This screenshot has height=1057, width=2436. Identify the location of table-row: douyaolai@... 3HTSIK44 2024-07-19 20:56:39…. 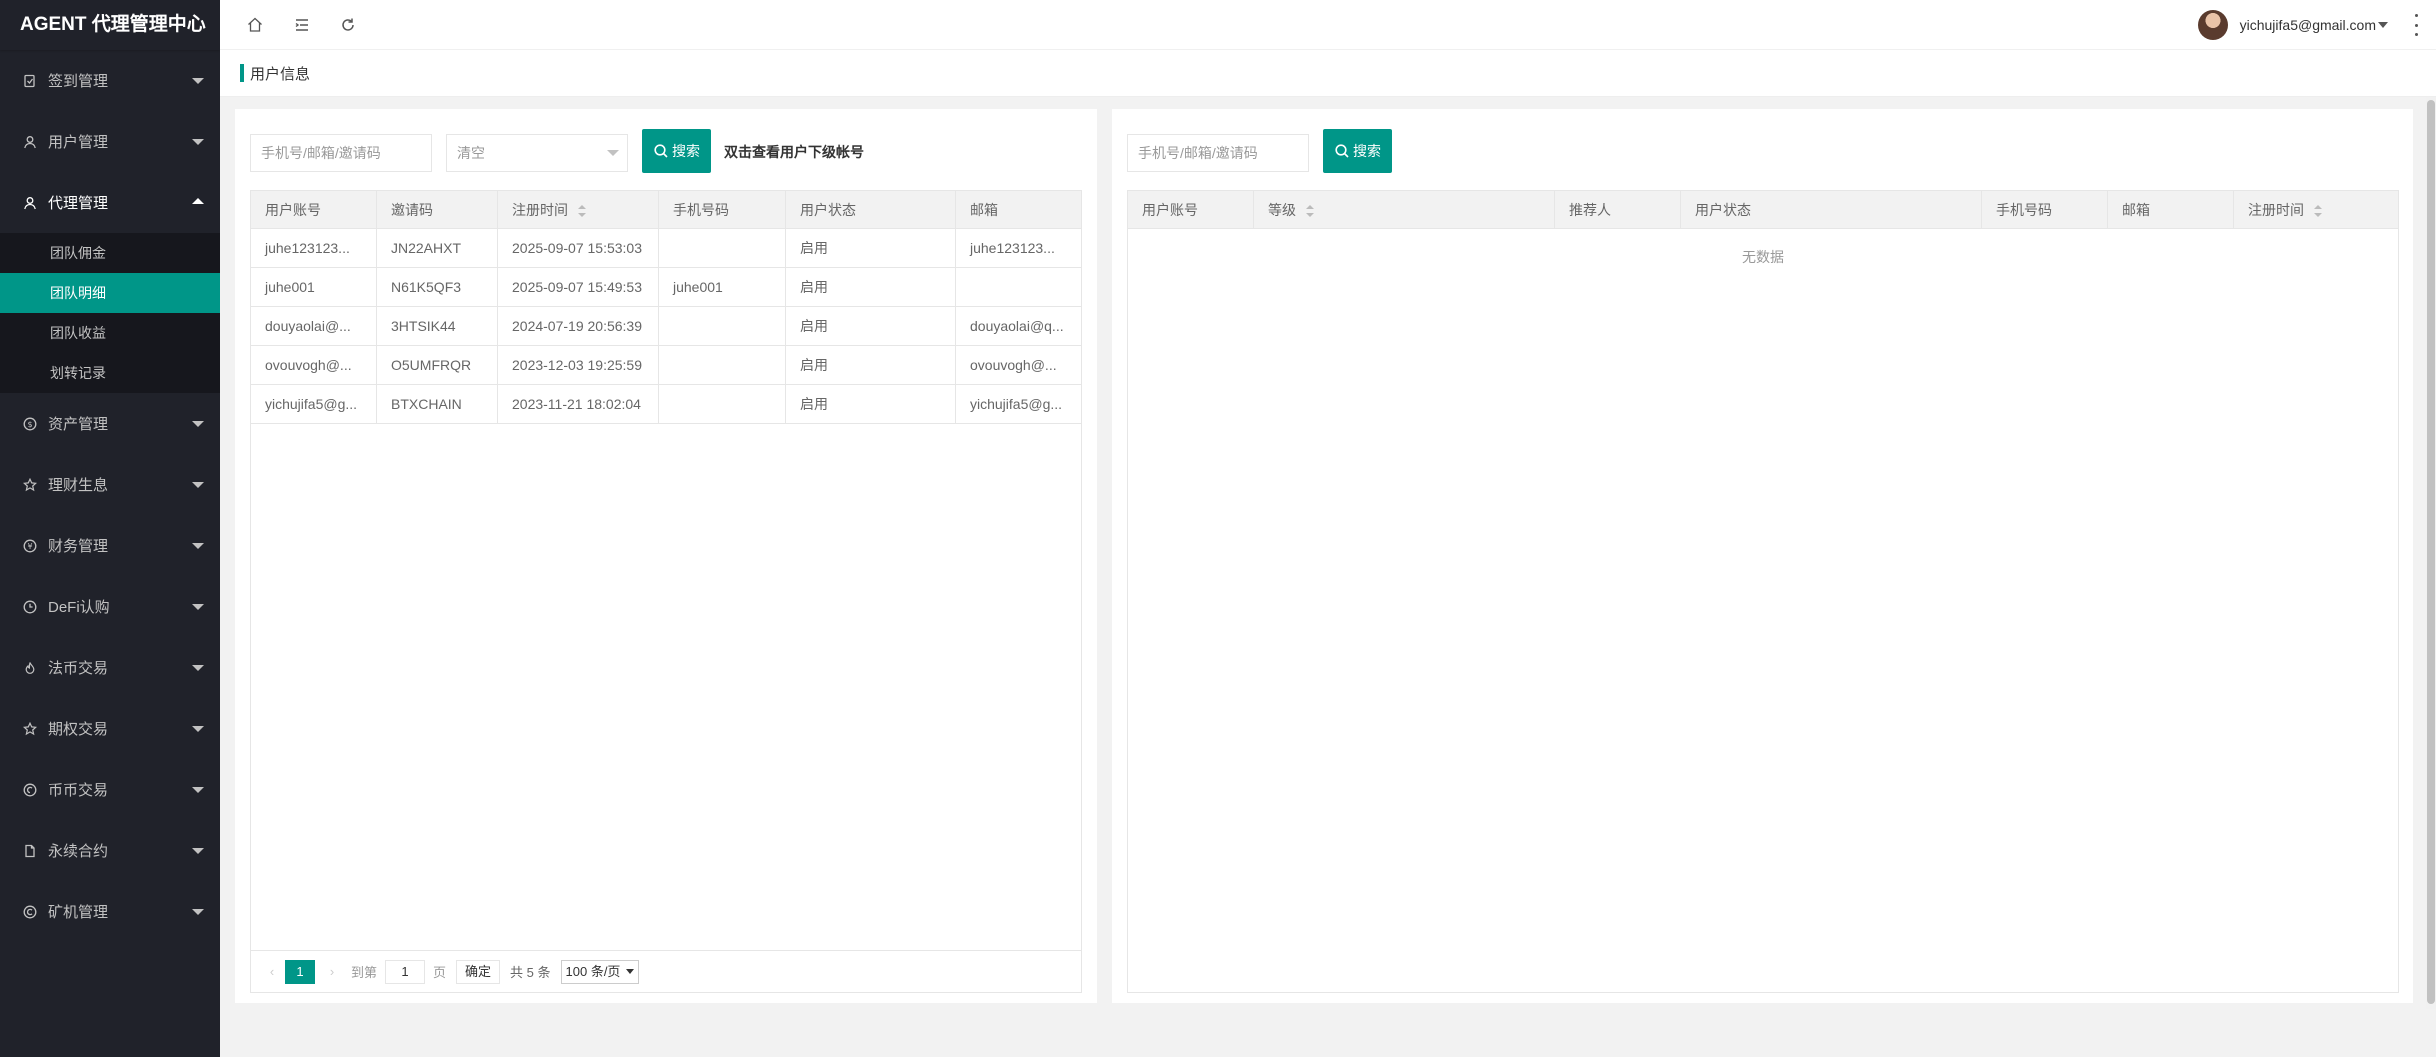
(666, 326).